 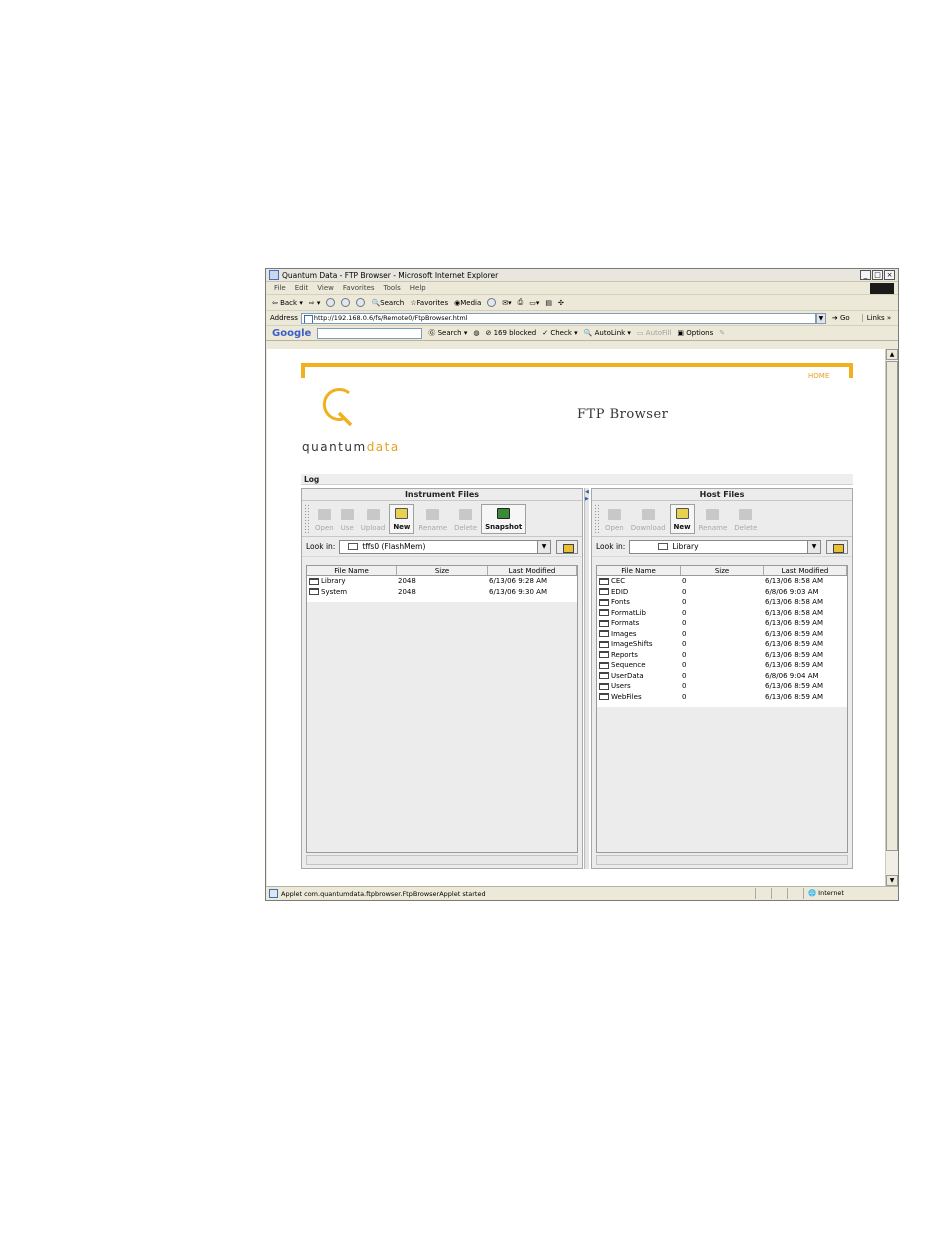 What do you see at coordinates (695, 333) in the screenshot?
I see `options-button: ▣ Options` at bounding box center [695, 333].